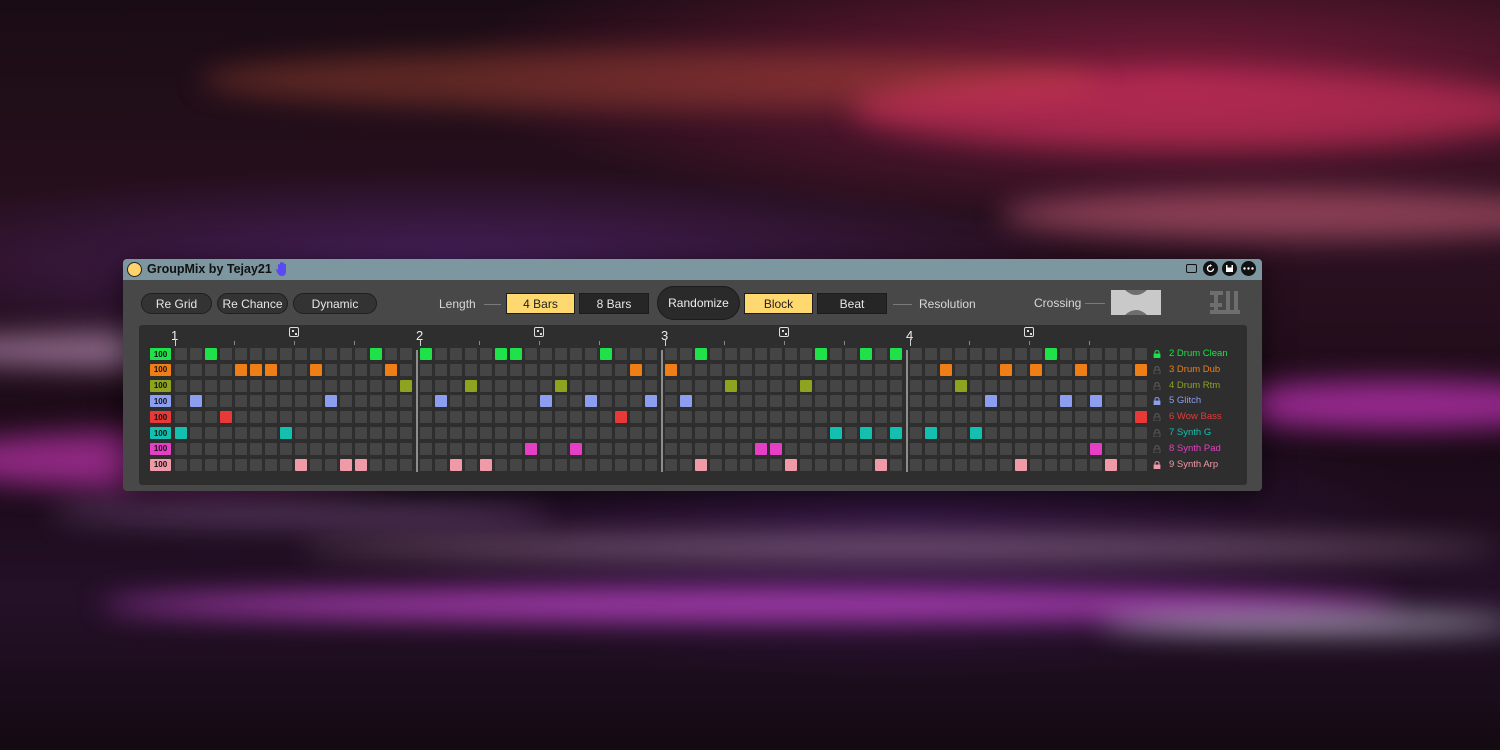  I want to click on re-chance-button: Re Chance, so click(252, 303).